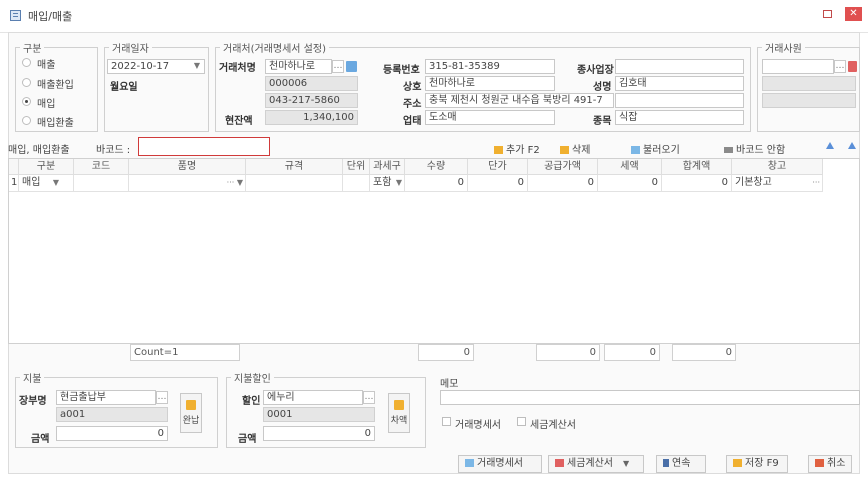 The height and width of the screenshot is (481, 868). Describe the element at coordinates (204, 146) in the screenshot. I see `barcode-input` at that location.